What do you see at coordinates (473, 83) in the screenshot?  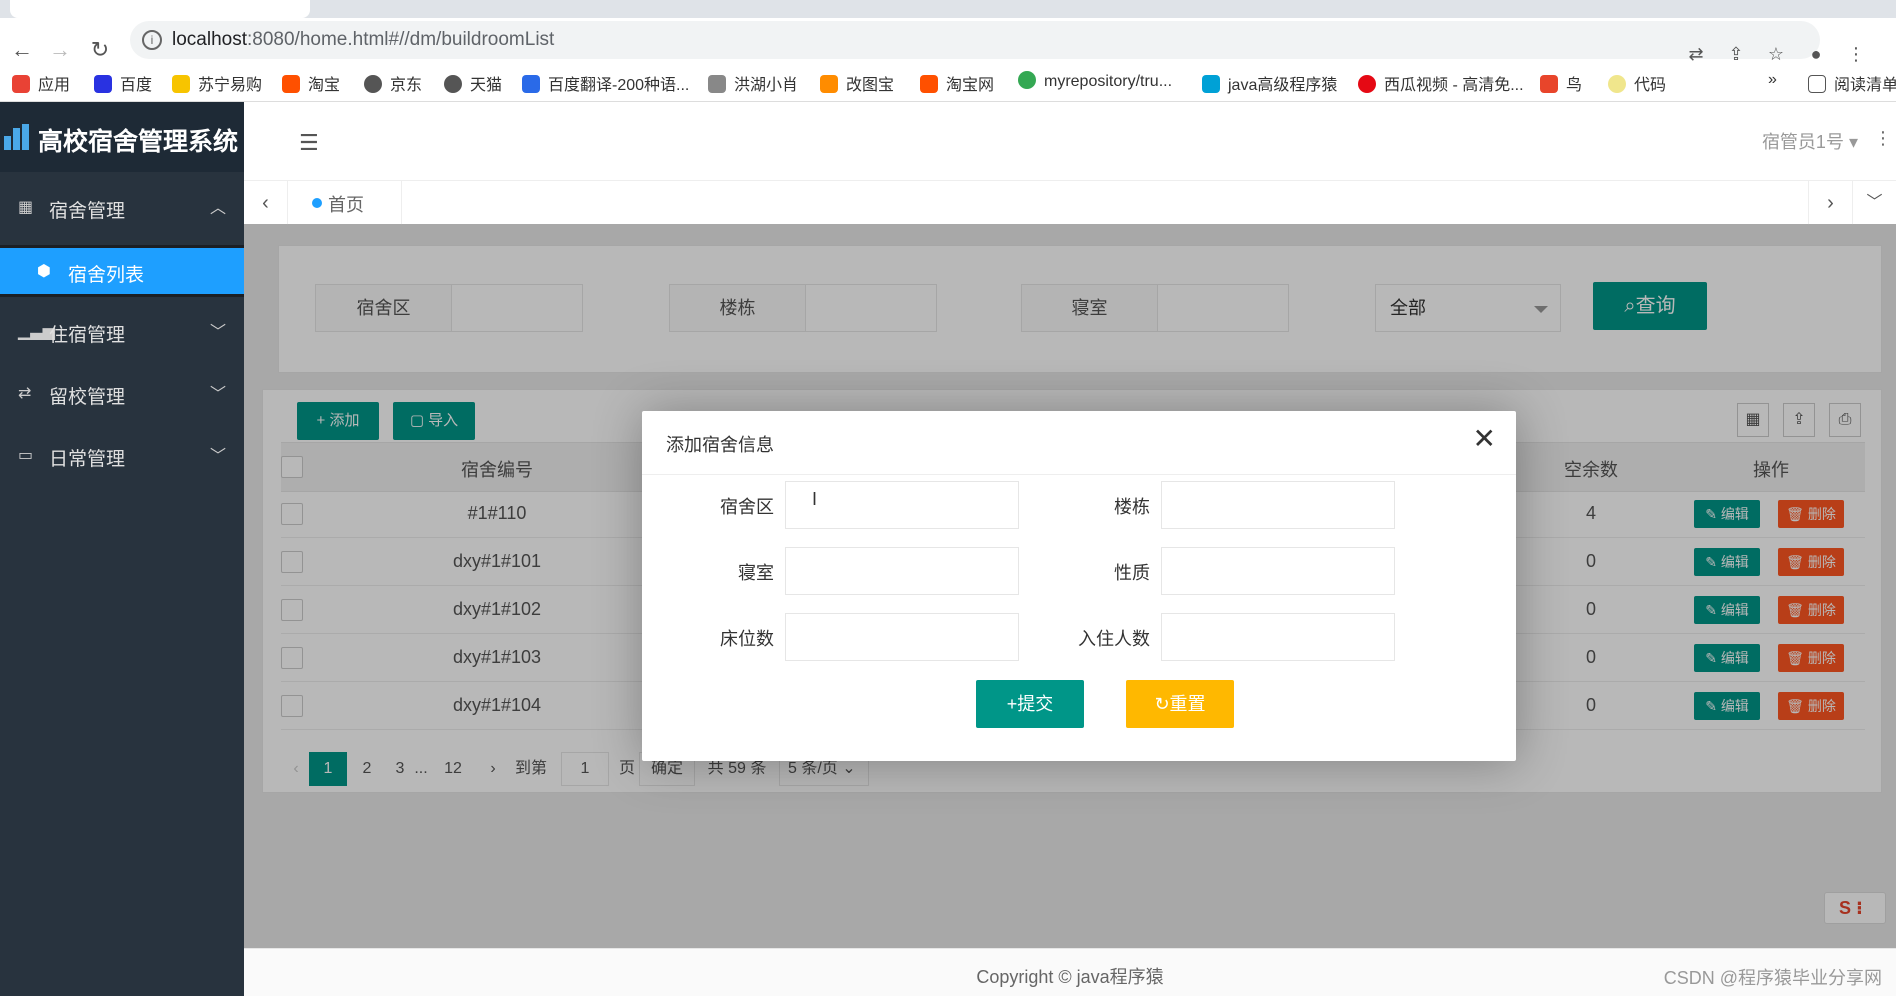 I see `bookmark-tmall: 天猫` at bounding box center [473, 83].